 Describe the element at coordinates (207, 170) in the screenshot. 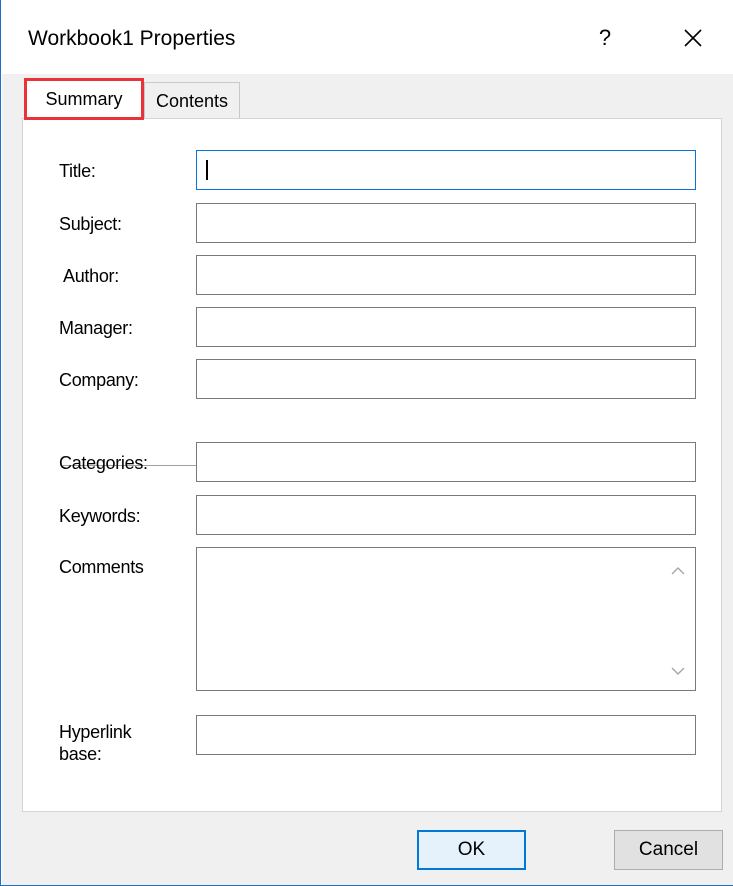

I see `text-caret` at that location.